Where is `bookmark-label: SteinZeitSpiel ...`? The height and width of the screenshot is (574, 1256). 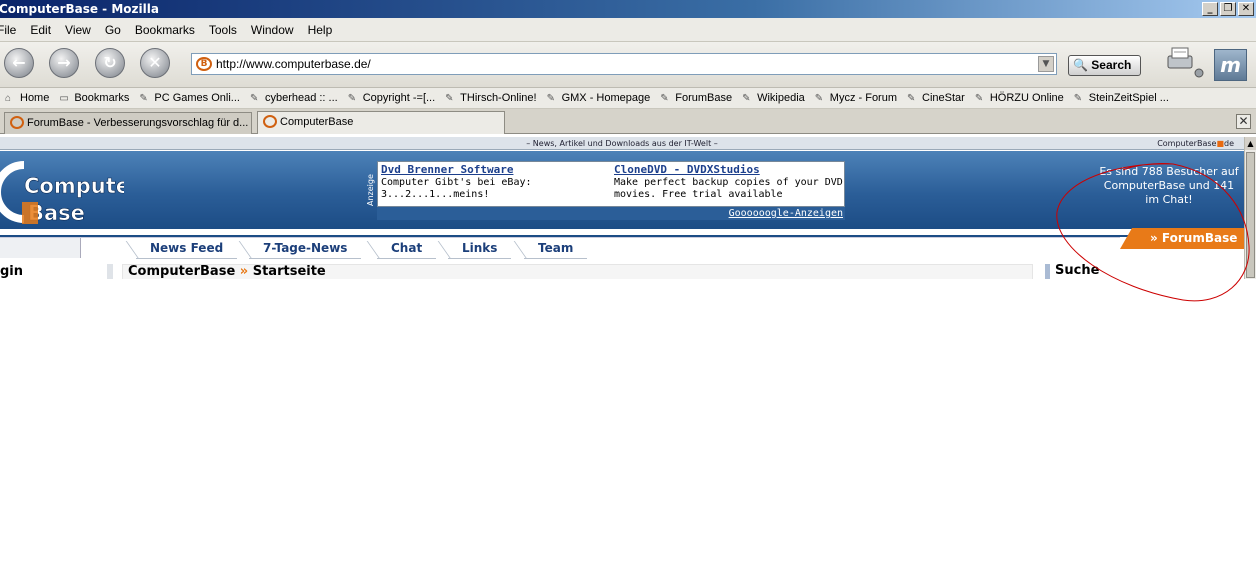
bookmark-label: SteinZeitSpiel ... is located at coordinates (1128, 98).